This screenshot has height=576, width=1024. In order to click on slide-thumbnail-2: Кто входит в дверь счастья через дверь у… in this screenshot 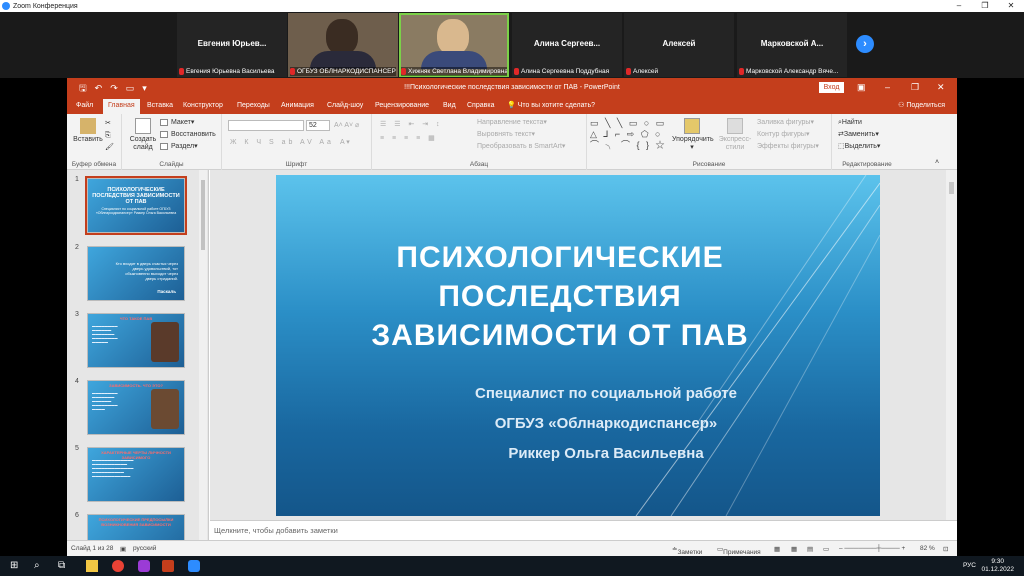, I will do `click(136, 273)`.